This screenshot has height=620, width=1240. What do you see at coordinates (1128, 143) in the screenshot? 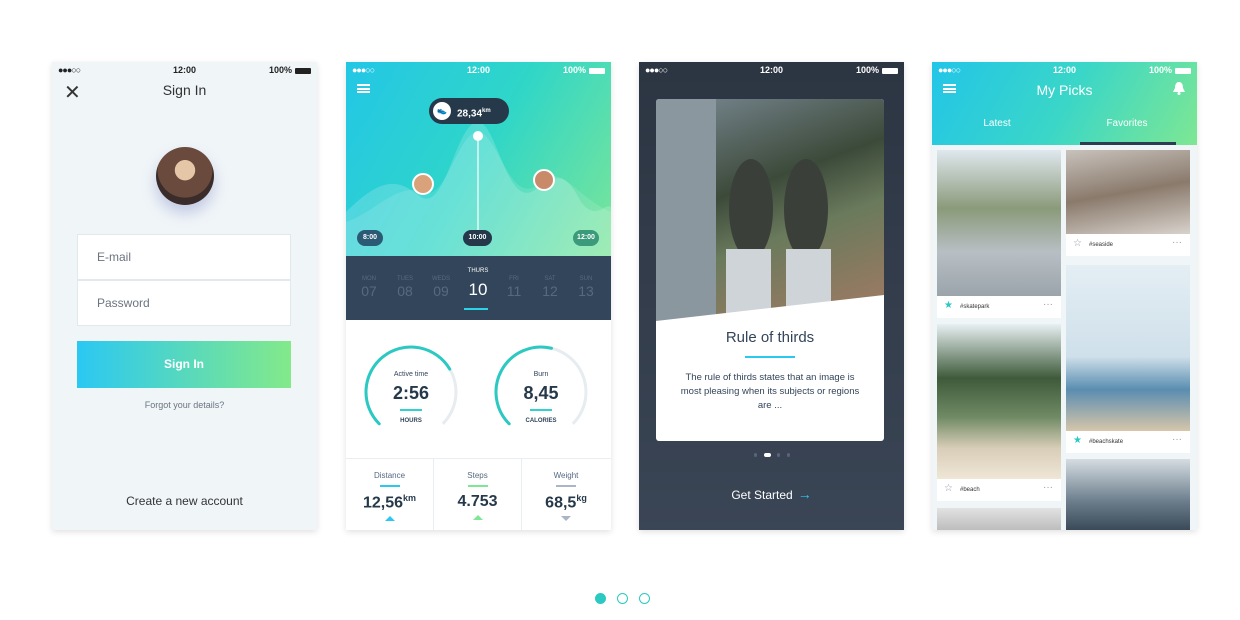
I see `active-tab-indicator` at bounding box center [1128, 143].